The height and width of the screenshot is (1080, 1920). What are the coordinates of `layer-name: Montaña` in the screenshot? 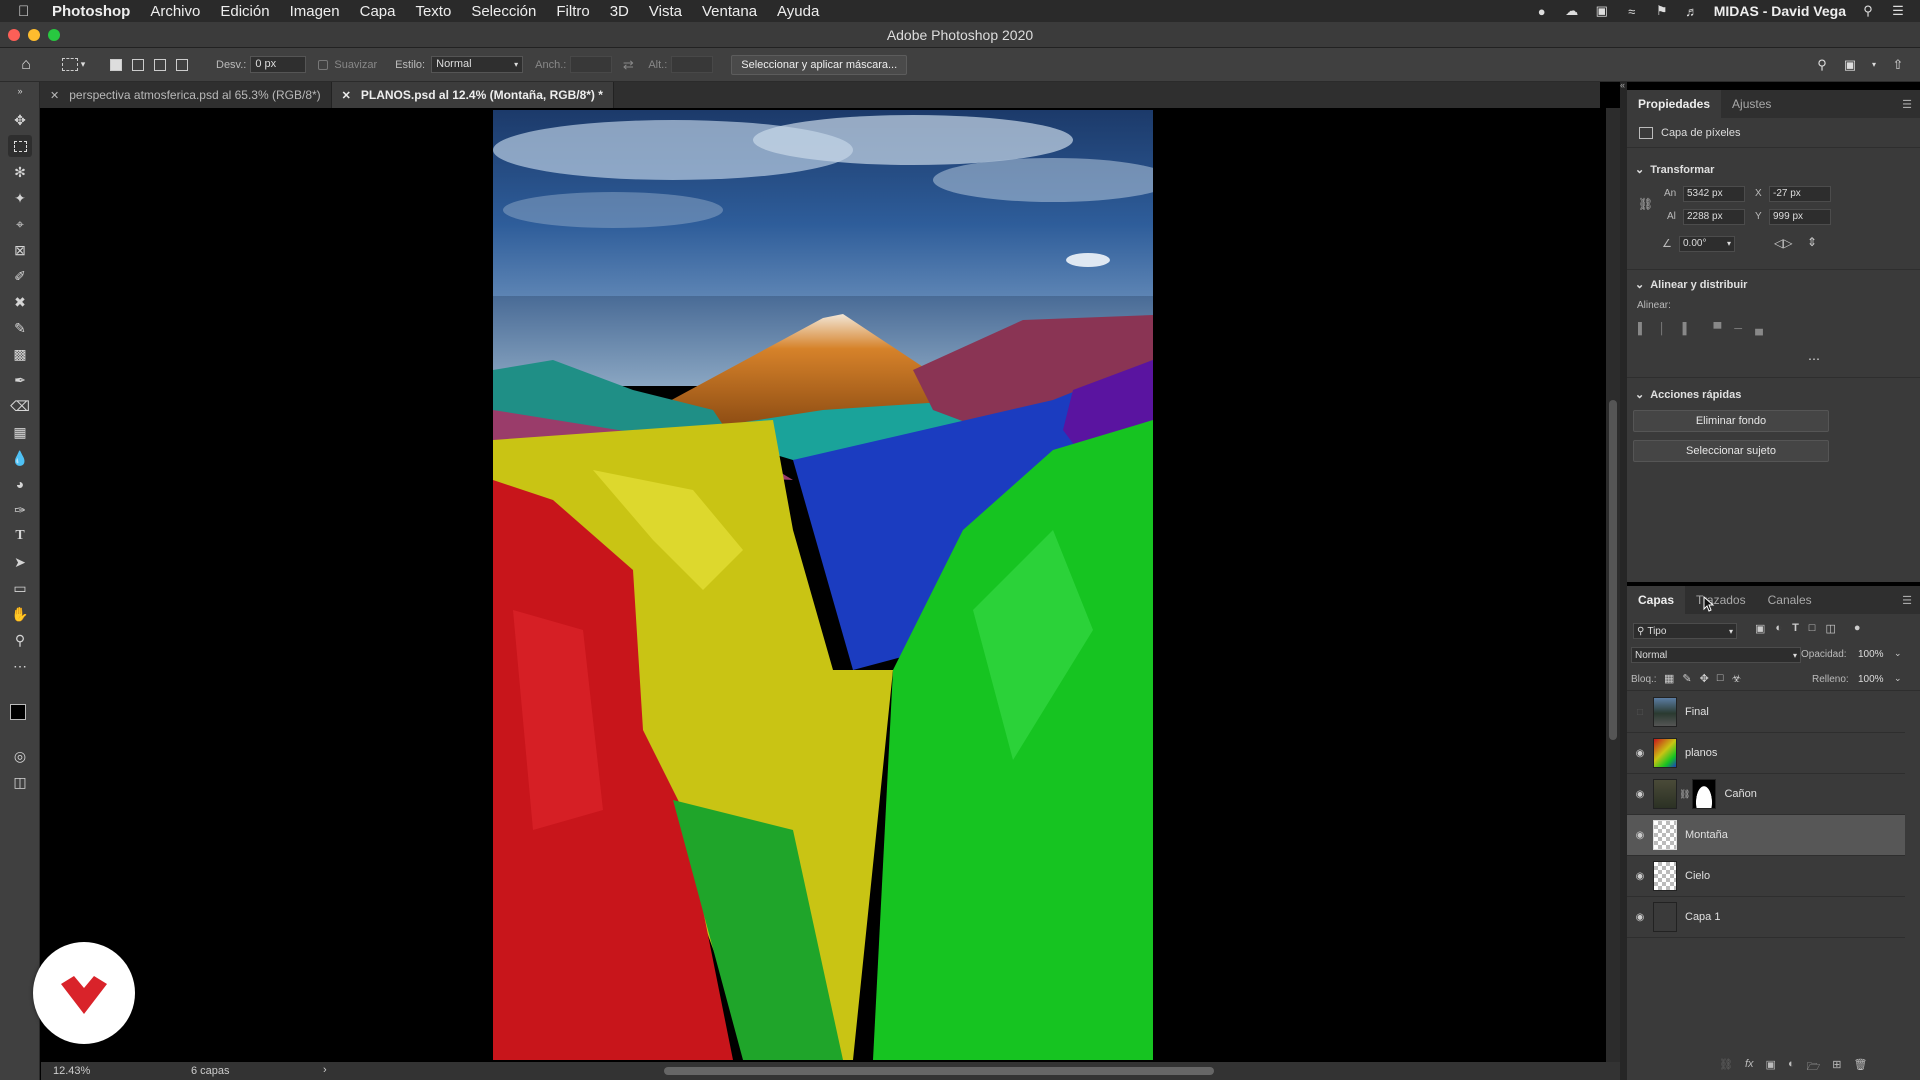 It's located at (1706, 835).